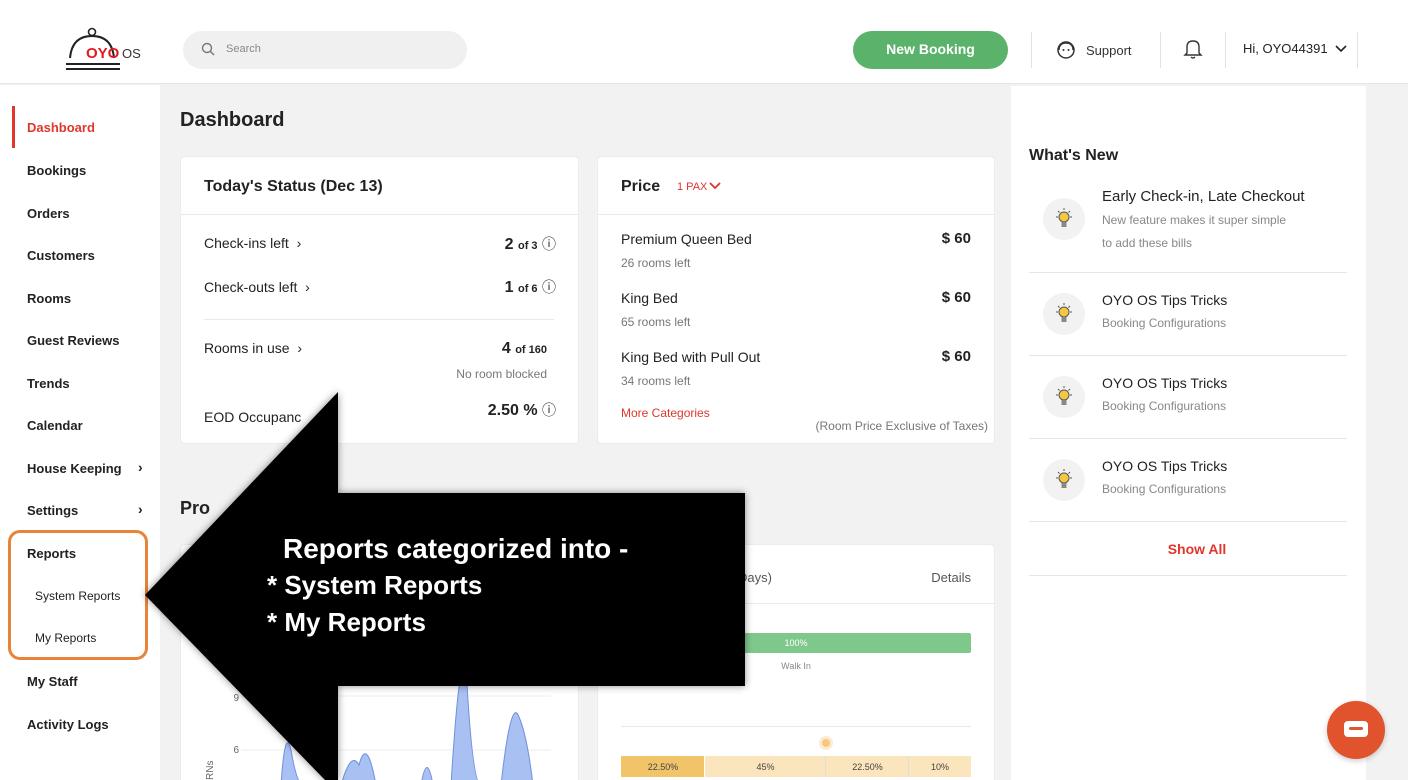 Image resolution: width=1408 pixels, height=780 pixels. What do you see at coordinates (346, 622) in the screenshot?
I see `annotation-line-3: * My Reports` at bounding box center [346, 622].